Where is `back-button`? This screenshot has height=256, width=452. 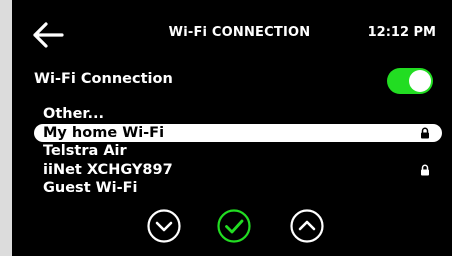 back-button is located at coordinates (50, 35).